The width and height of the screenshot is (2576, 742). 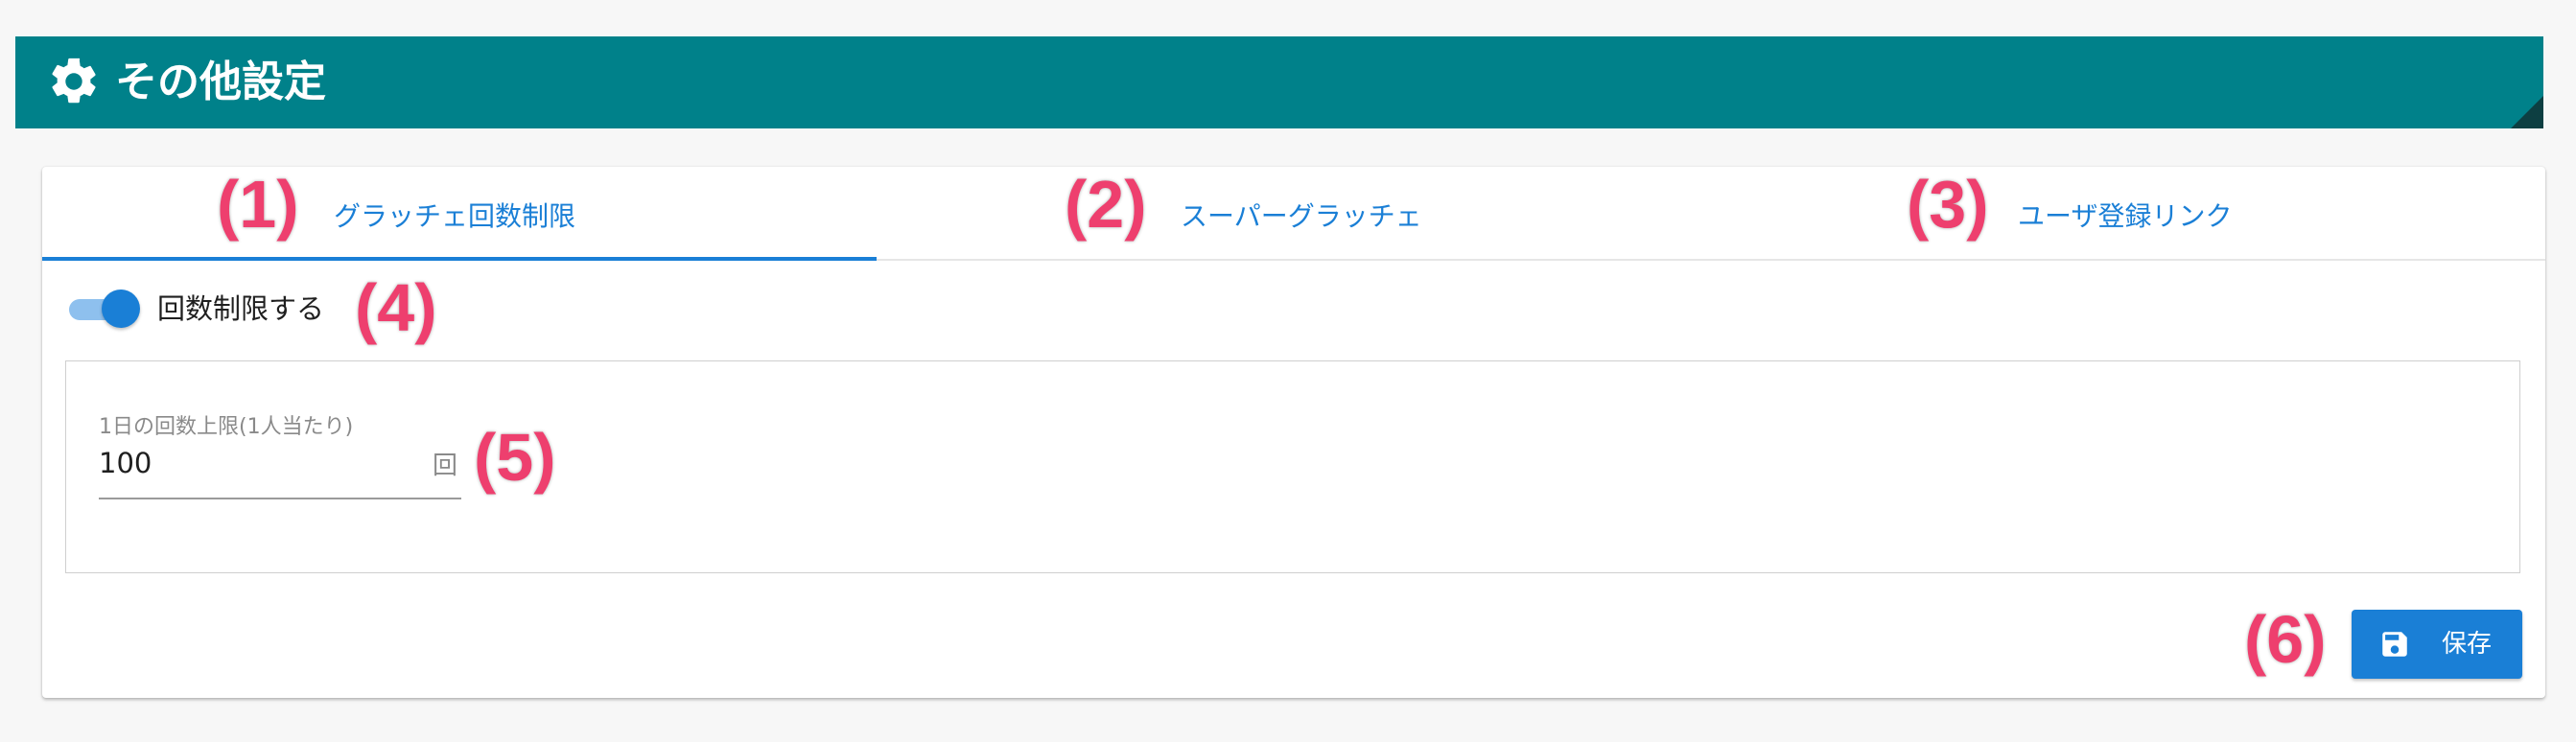 What do you see at coordinates (2467, 645) in the screenshot?
I see `save-button-label: 保存` at bounding box center [2467, 645].